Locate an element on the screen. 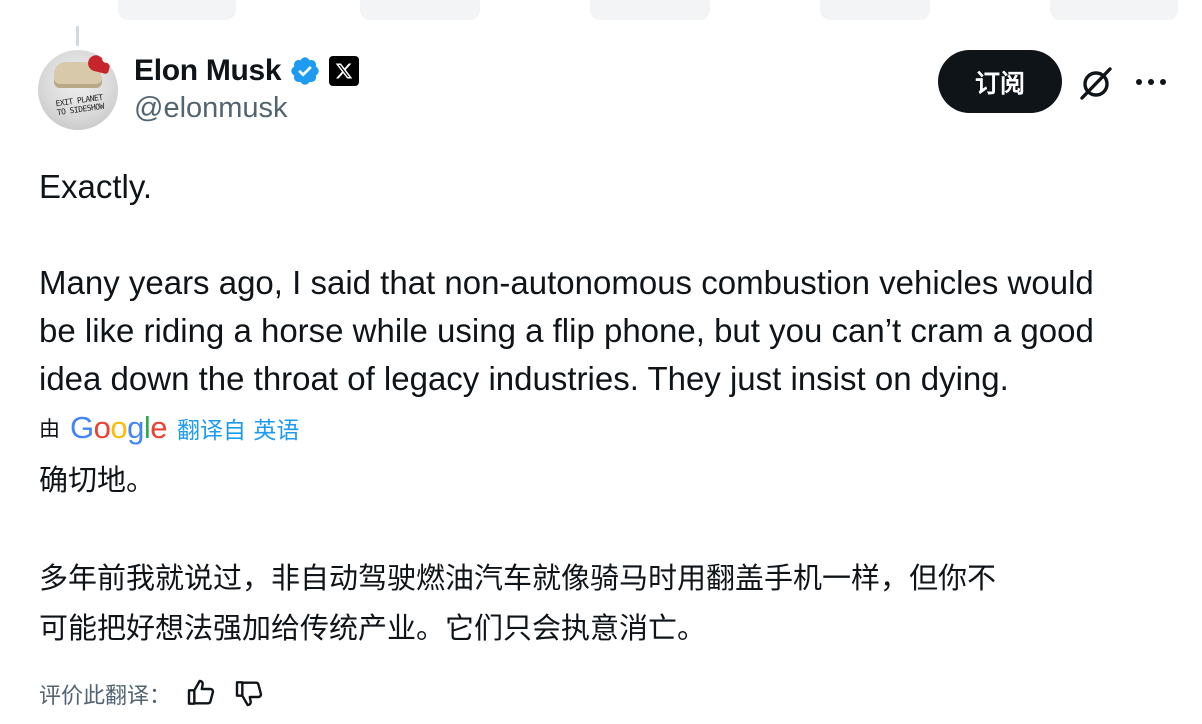 Image resolution: width=1202 pixels, height=724 pixels. thumbs-up-icon is located at coordinates (202, 694).